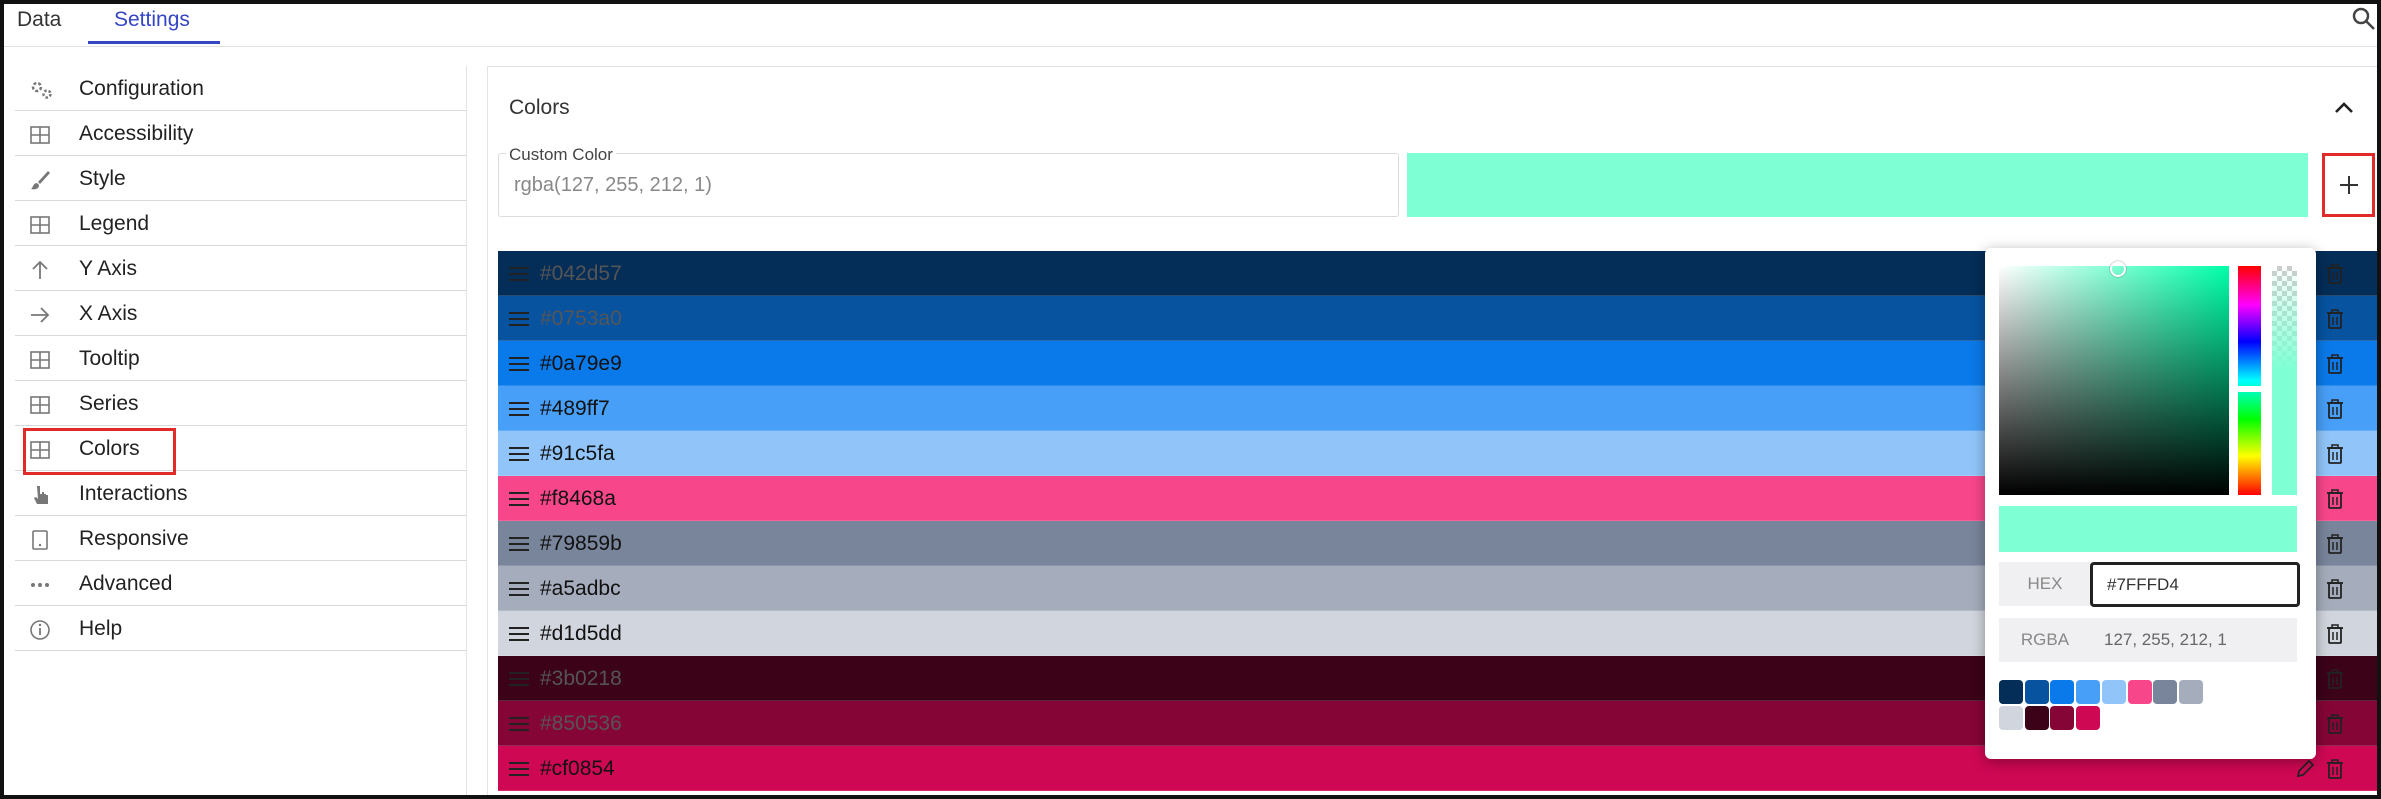  I want to click on sidebar-item-label: Advanced, so click(126, 583).